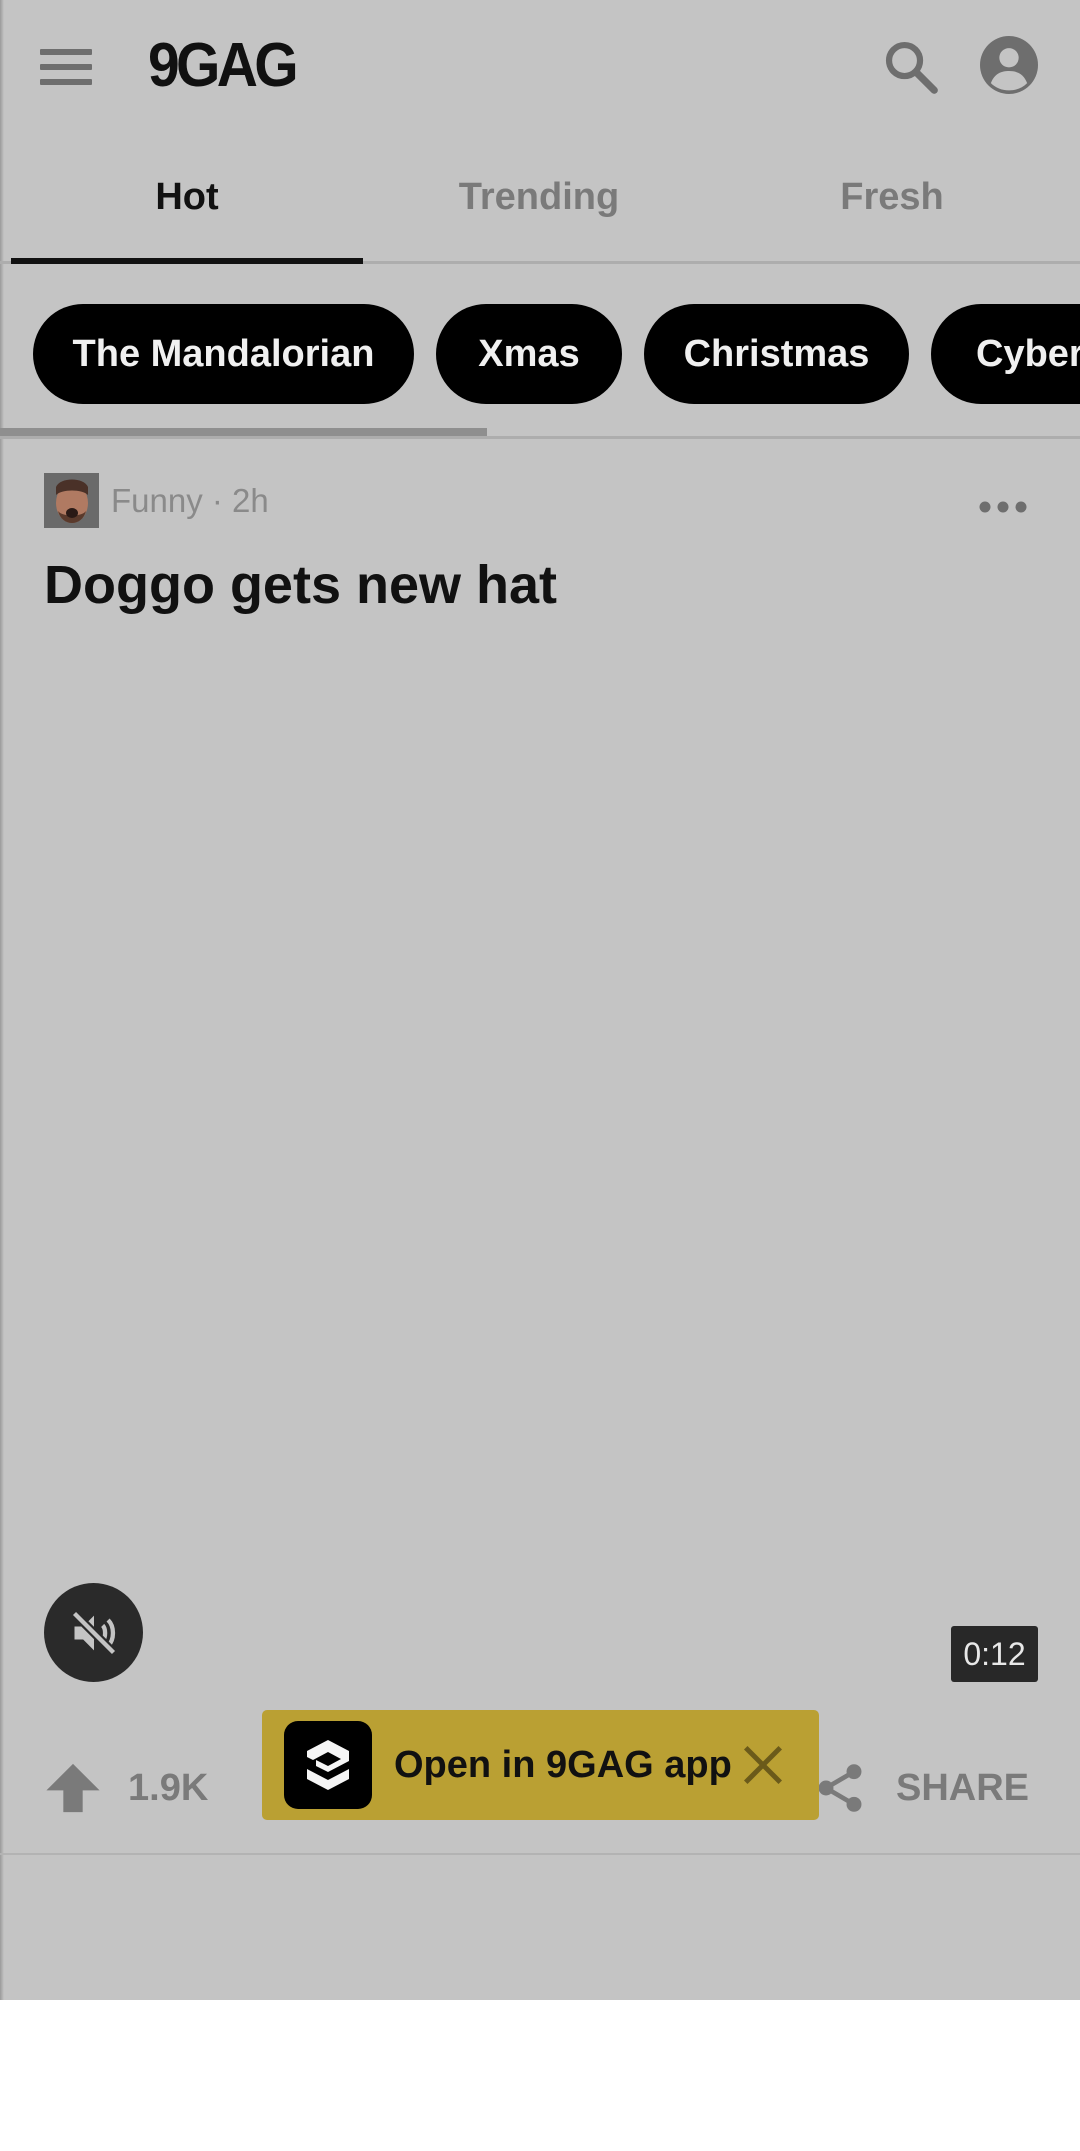  Describe the element at coordinates (963, 1788) in the screenshot. I see `share-label: SHARE` at that location.